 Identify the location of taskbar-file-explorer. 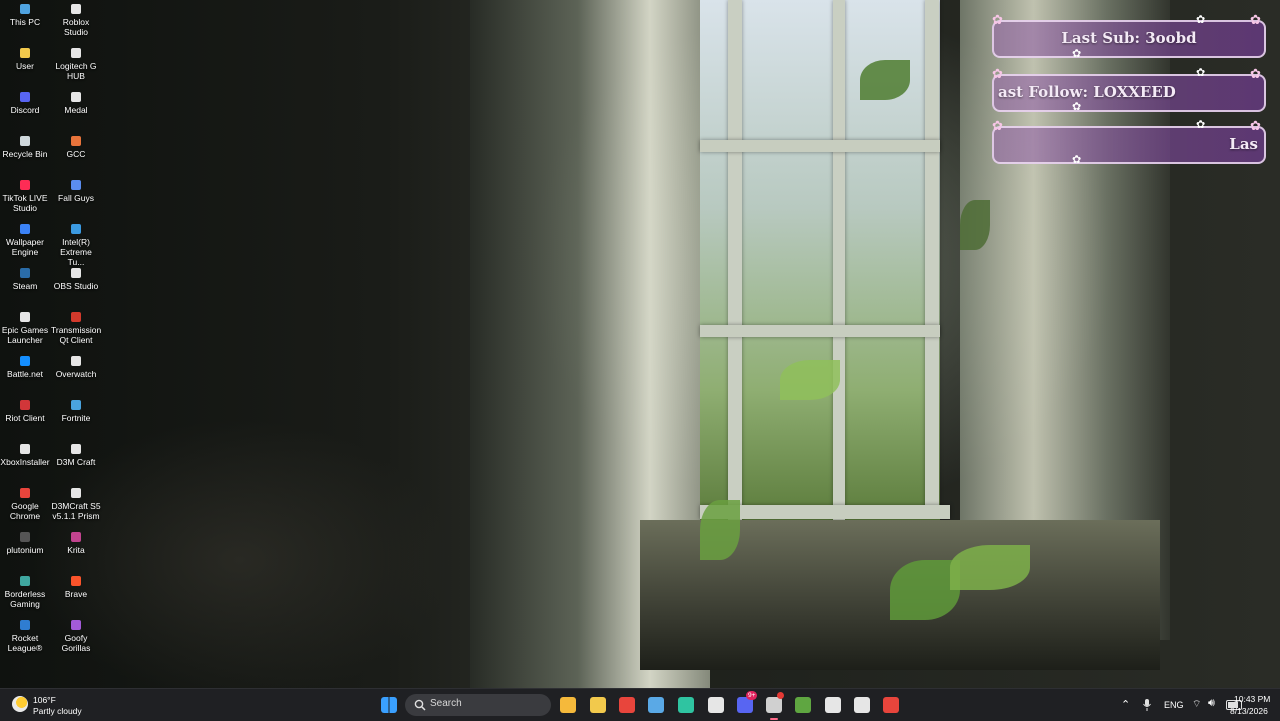
(598, 705).